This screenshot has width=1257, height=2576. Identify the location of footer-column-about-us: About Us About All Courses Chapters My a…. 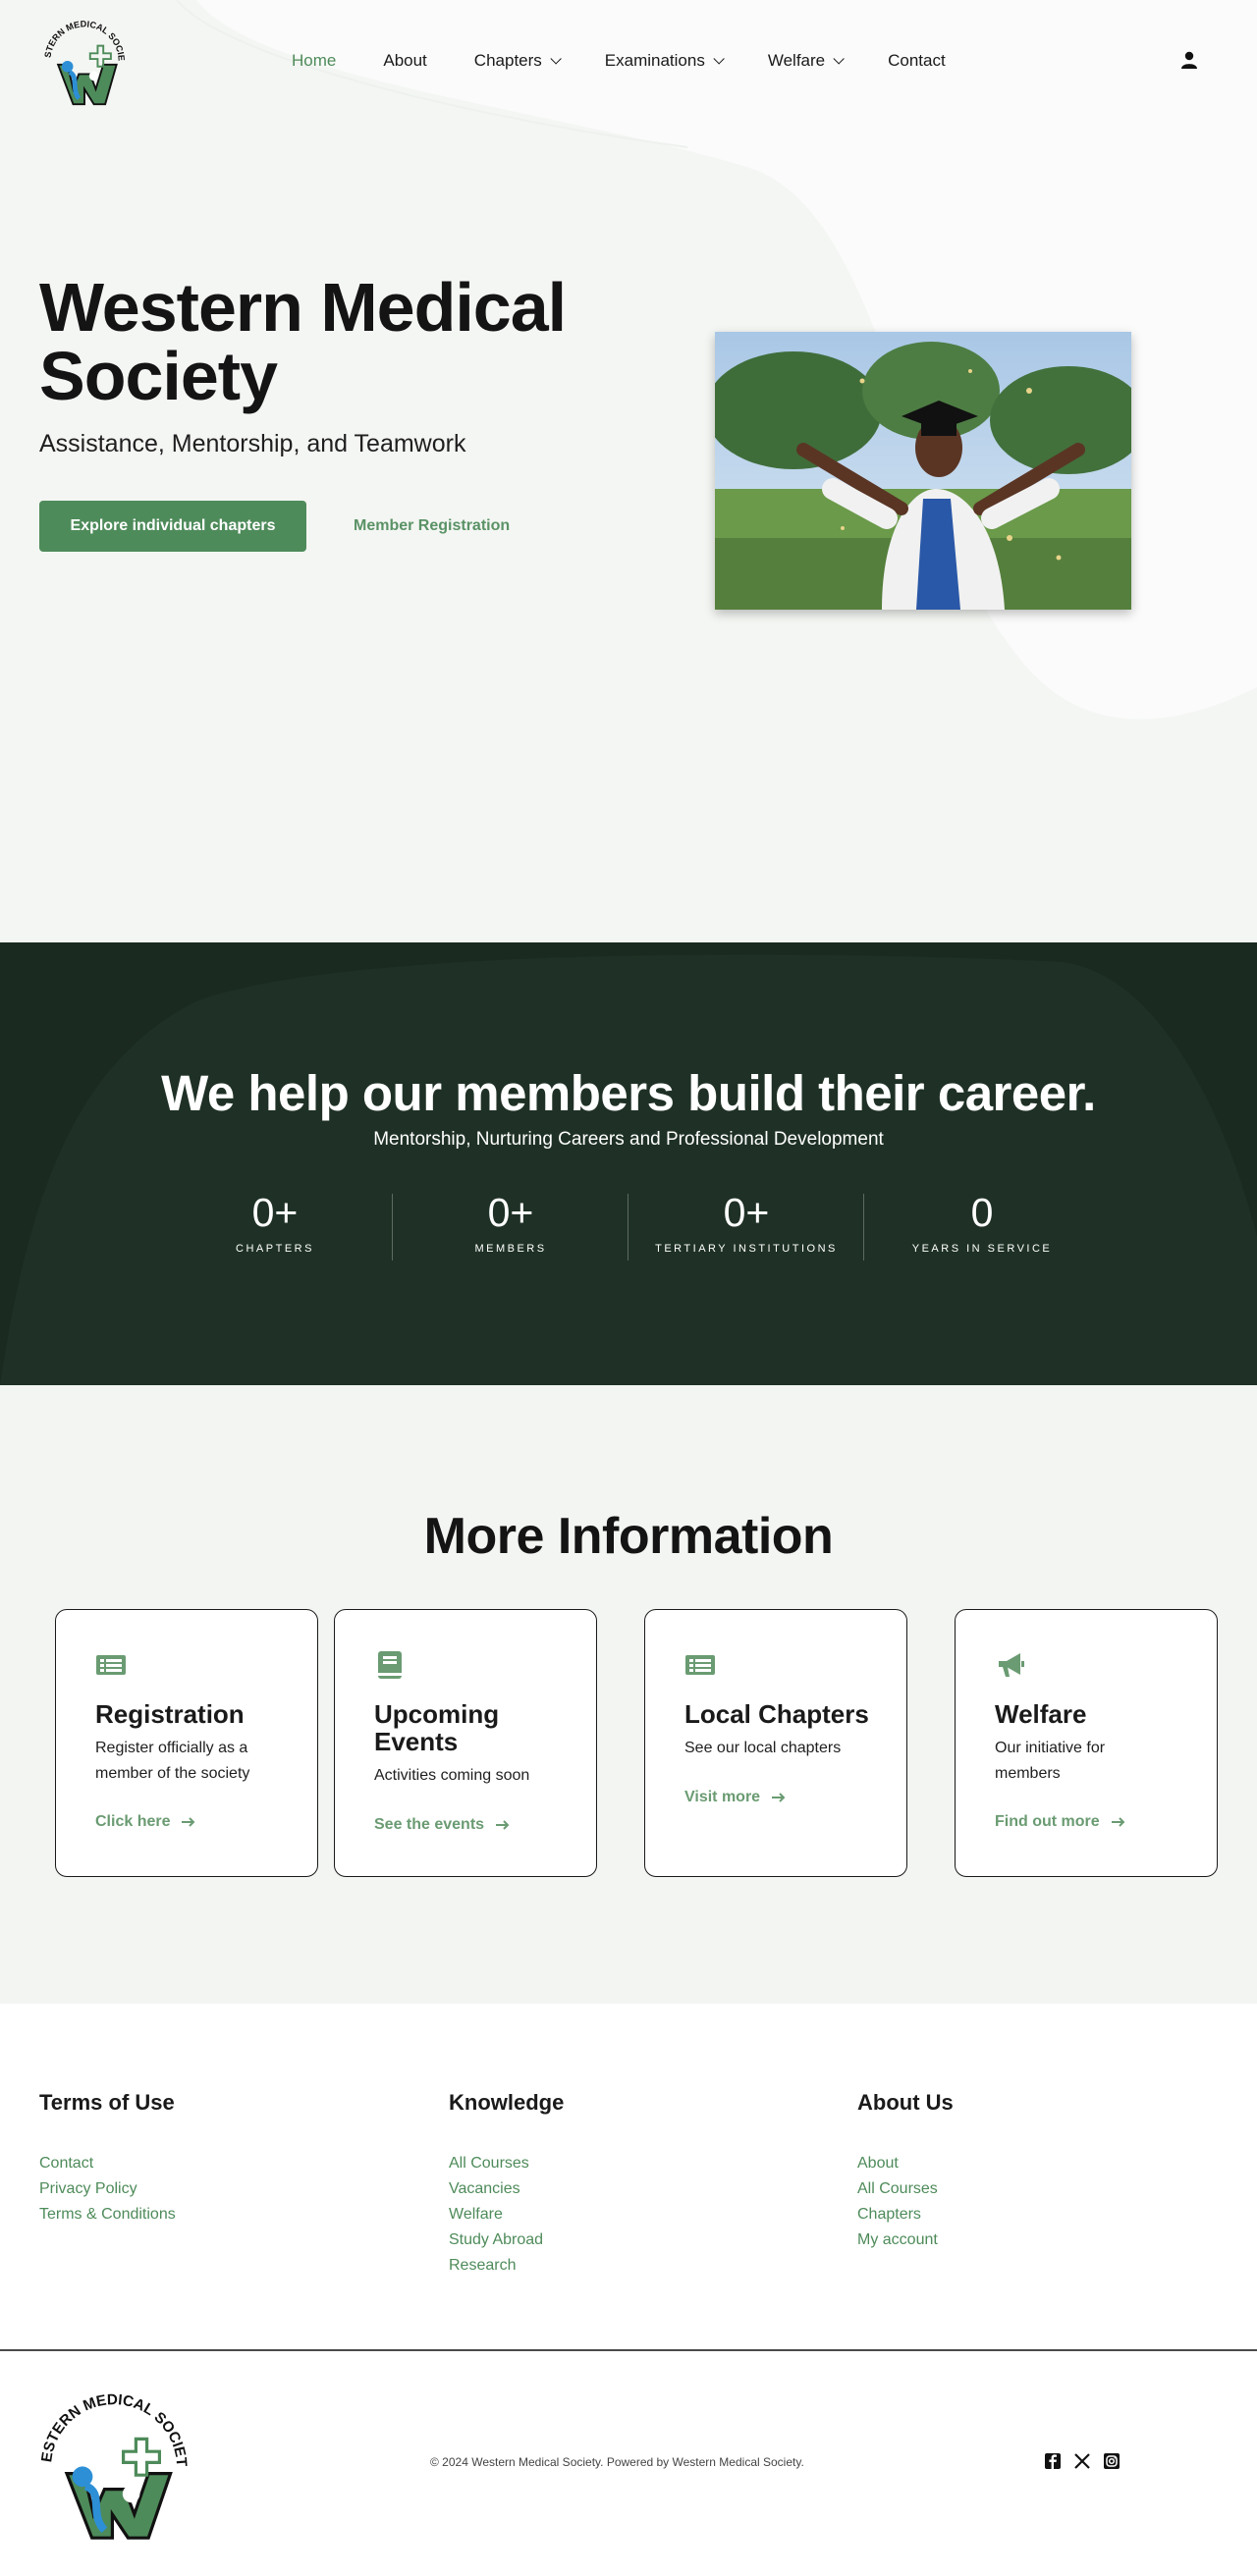
(1044, 2171).